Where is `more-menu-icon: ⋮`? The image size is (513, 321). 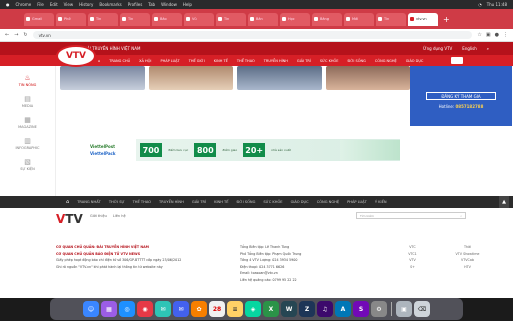 more-menu-icon: ⋮ is located at coordinates (505, 35).